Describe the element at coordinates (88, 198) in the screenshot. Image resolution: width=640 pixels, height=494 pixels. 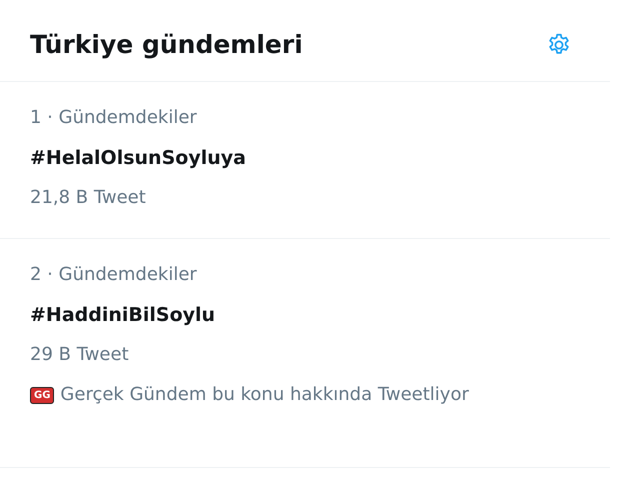
I see `tweet-count: 21,8 B Tweet` at that location.